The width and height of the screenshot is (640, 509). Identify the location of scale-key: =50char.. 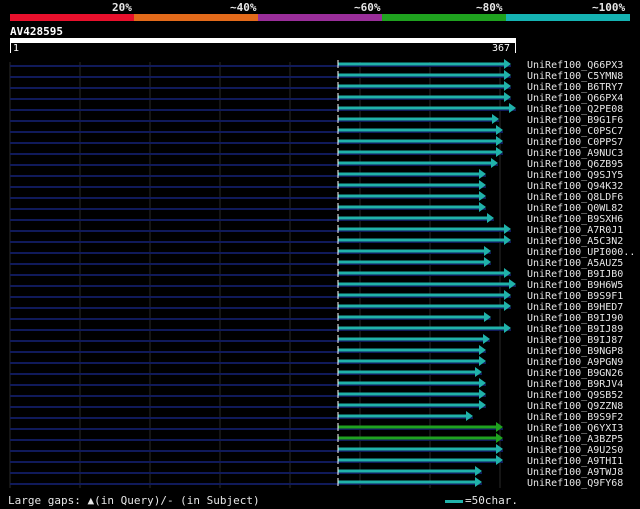
(481, 500).